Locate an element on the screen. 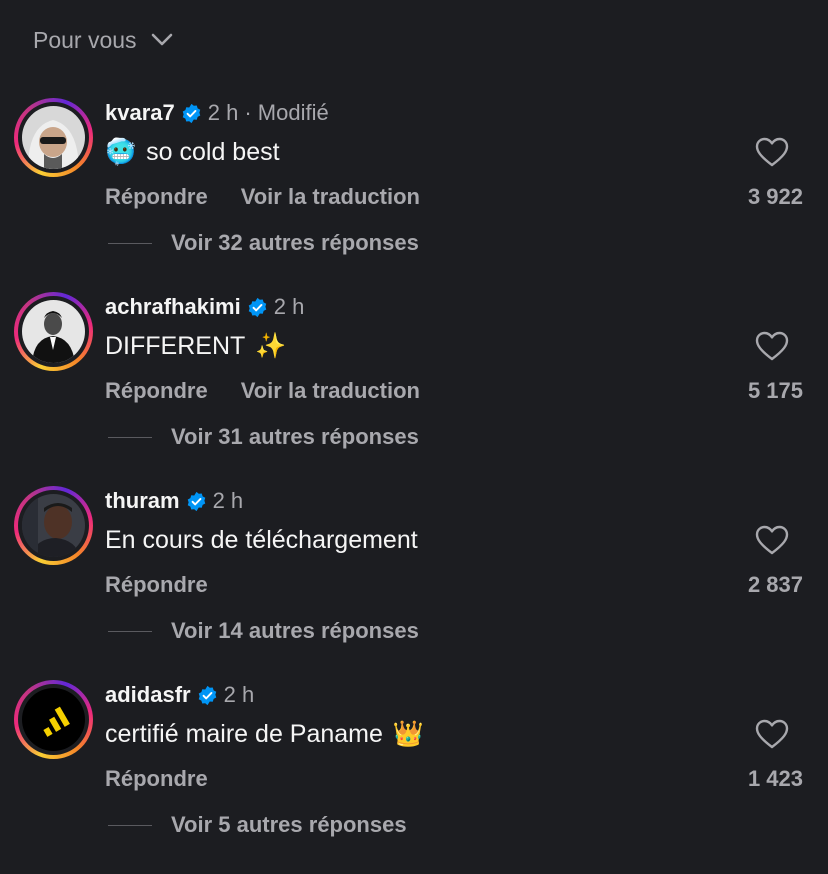  edited-label: · Modifié is located at coordinates (286, 112).